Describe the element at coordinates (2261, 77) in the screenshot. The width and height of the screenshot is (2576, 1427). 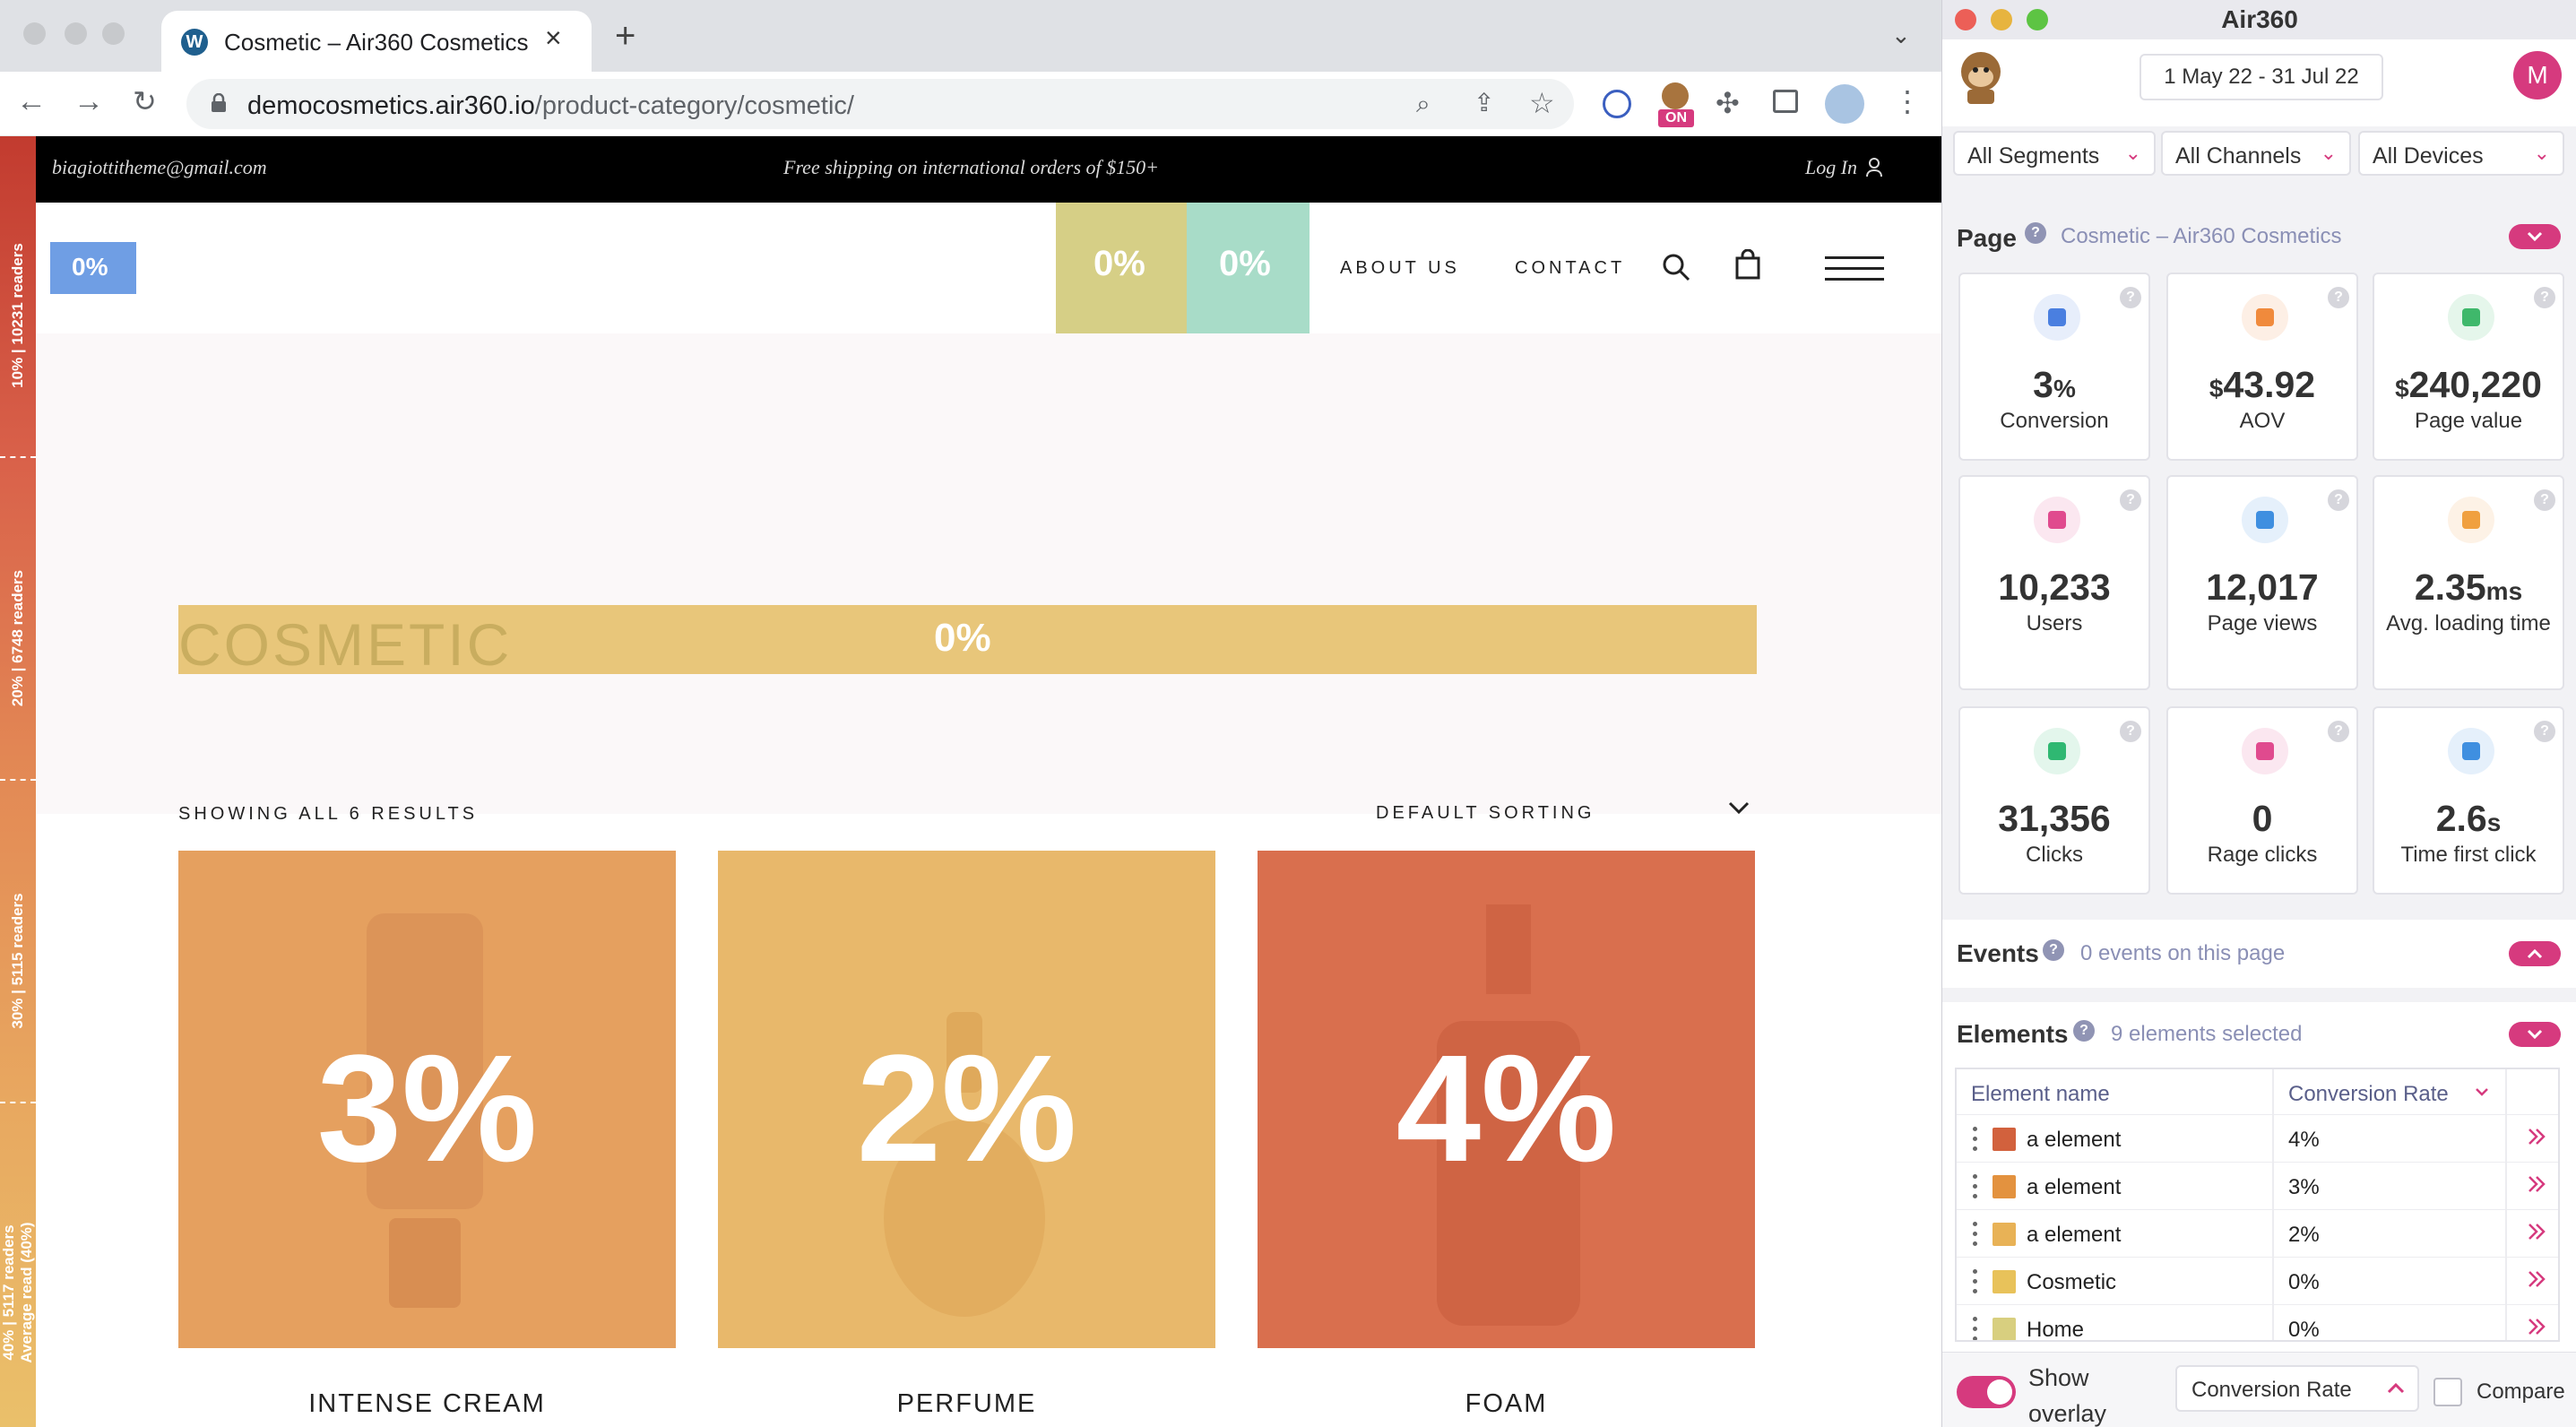
I see `date-range-picker: 1 May 22 - 31 Jul 22` at that location.